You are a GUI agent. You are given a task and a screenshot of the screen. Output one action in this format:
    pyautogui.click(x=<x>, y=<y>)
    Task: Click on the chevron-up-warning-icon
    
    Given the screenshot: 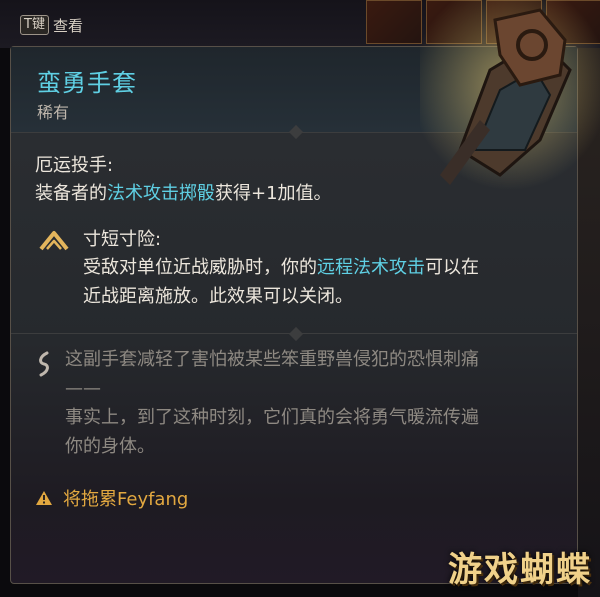 What is the action you would take?
    pyautogui.click(x=54, y=241)
    